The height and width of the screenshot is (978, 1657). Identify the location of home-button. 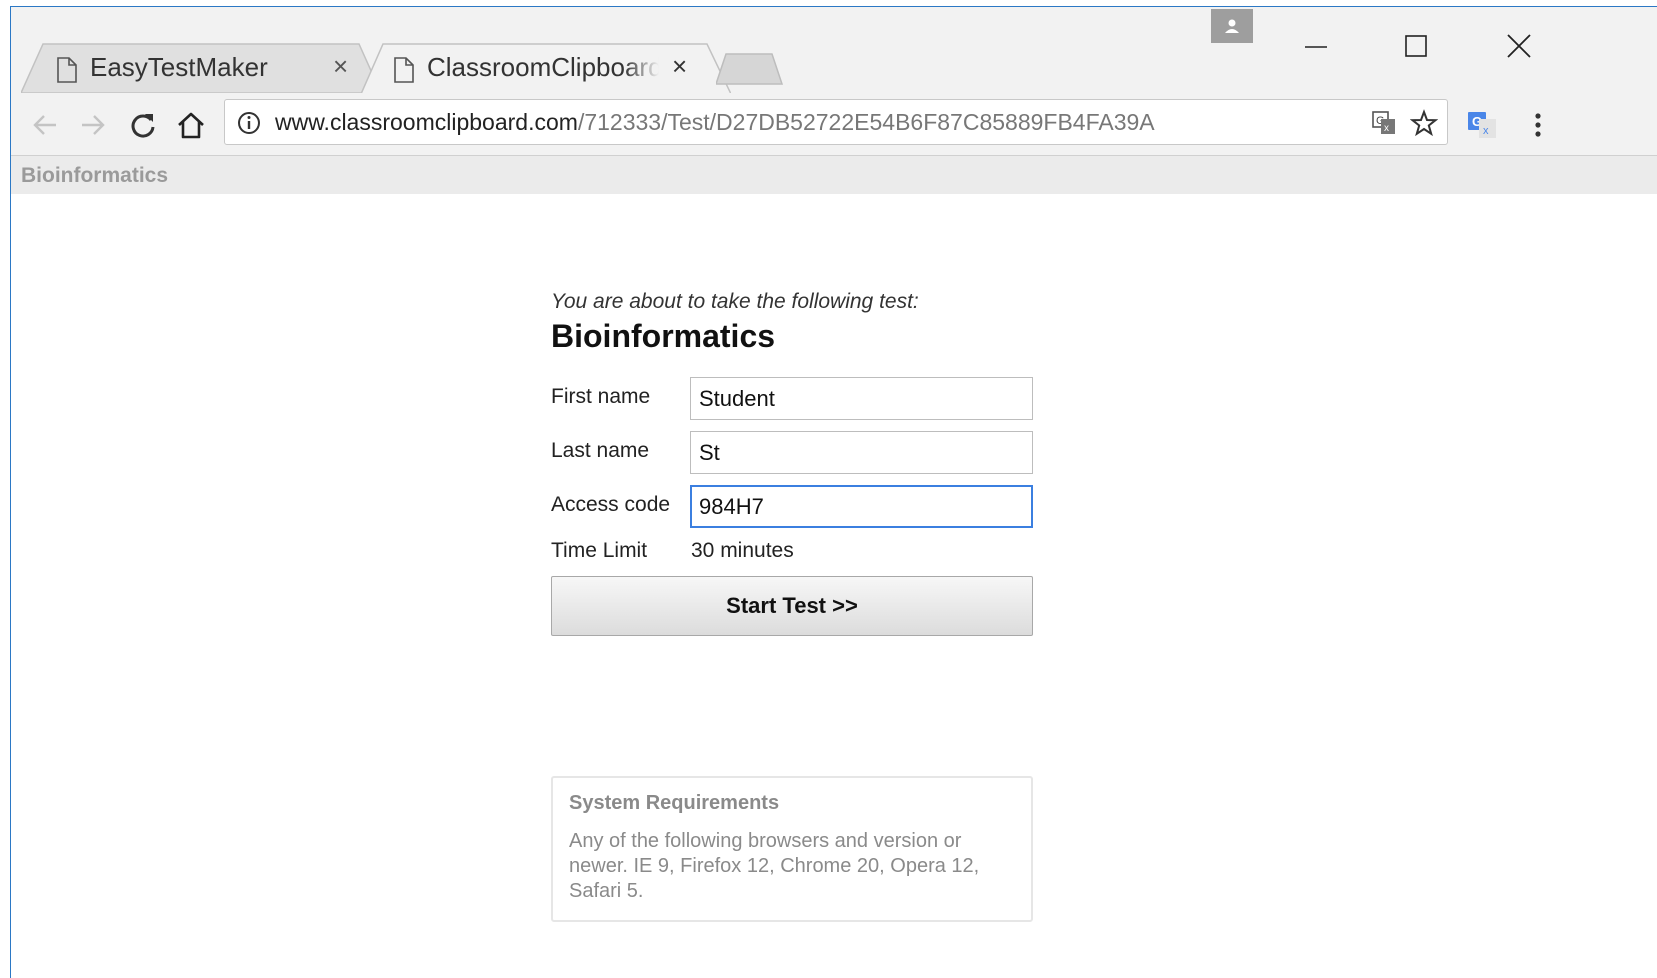
(191, 125).